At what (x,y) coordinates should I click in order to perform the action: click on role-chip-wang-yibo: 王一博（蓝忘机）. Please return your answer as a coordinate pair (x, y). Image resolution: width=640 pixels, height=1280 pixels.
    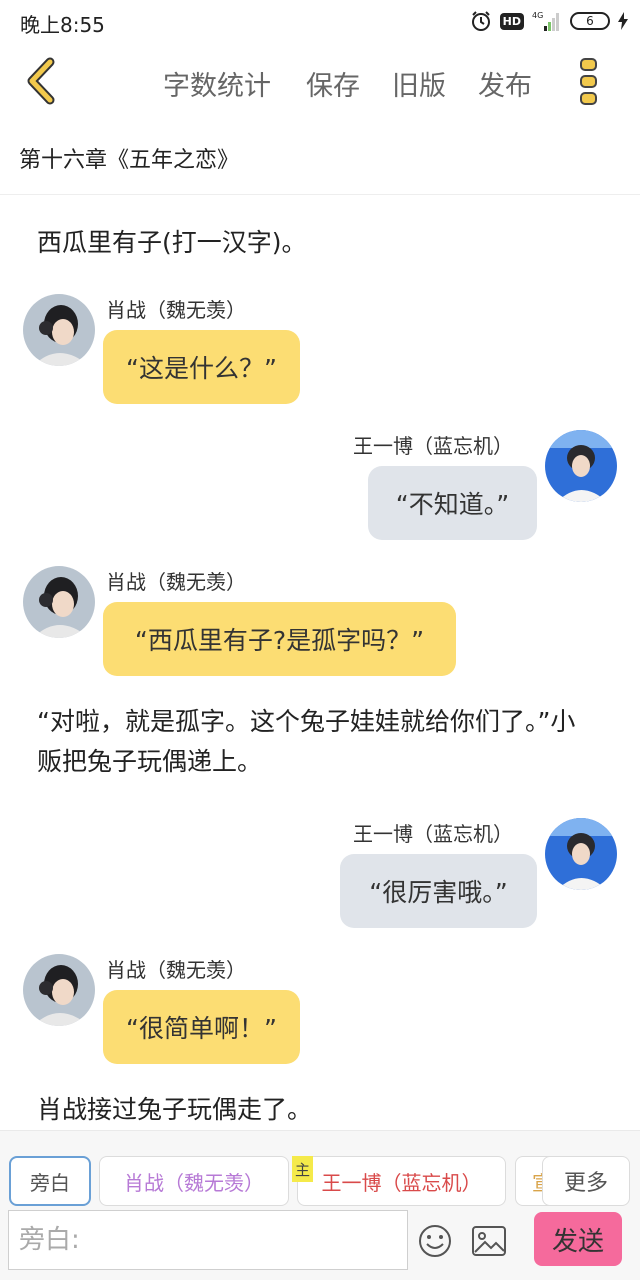
    Looking at the image, I should click on (401, 1181).